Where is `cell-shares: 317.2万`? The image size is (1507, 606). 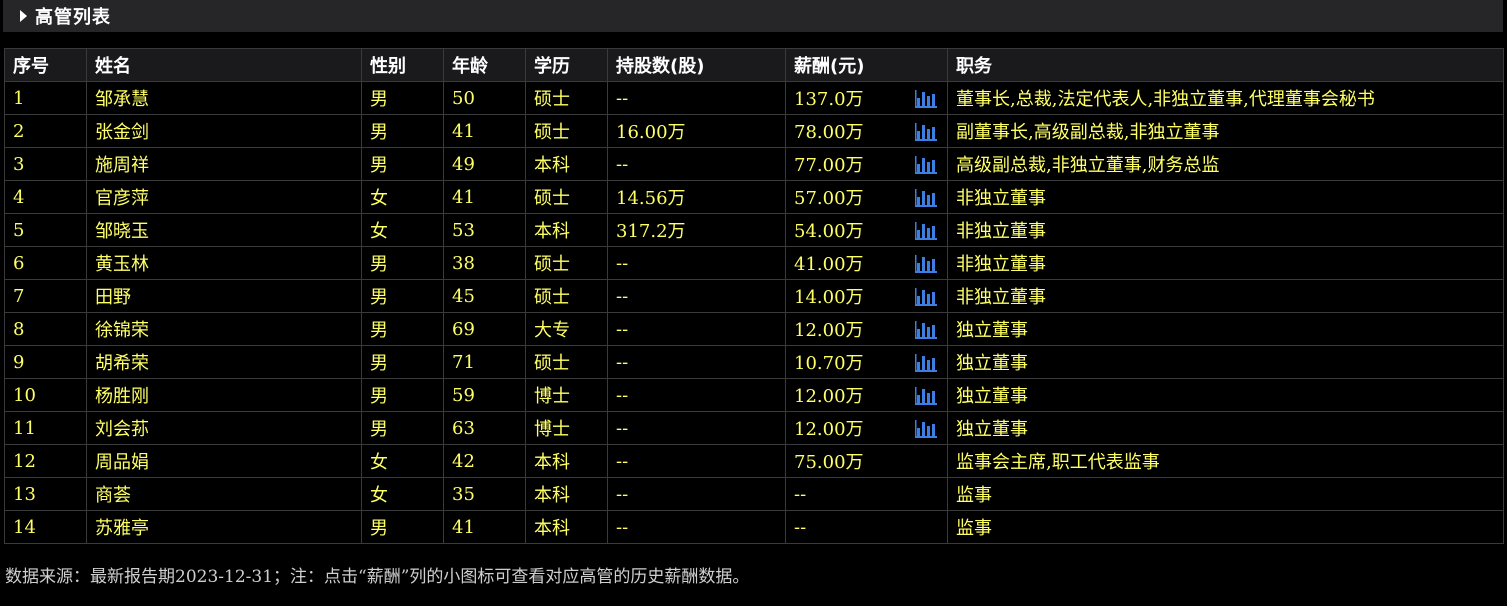 cell-shares: 317.2万 is located at coordinates (696, 230).